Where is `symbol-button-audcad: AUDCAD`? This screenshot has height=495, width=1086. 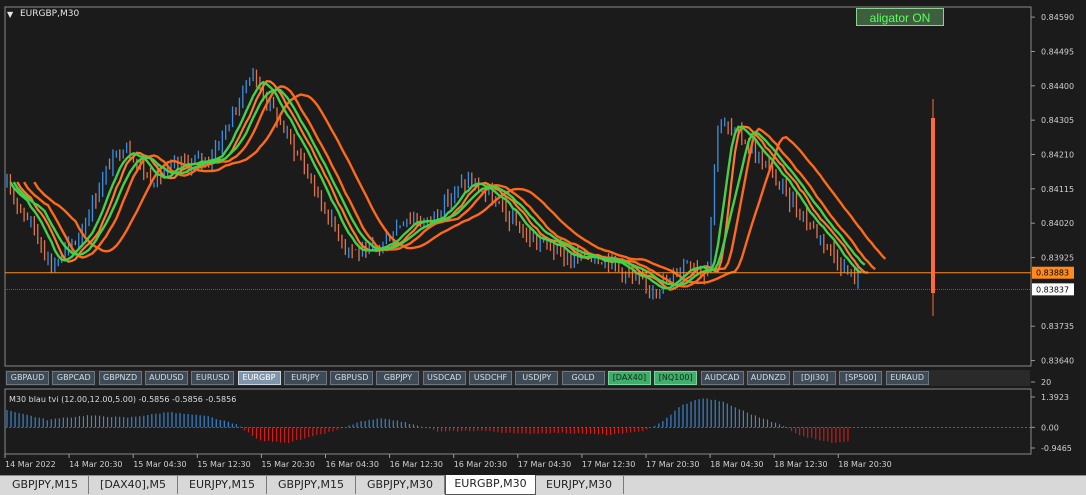
symbol-button-audcad: AUDCAD is located at coordinates (722, 378).